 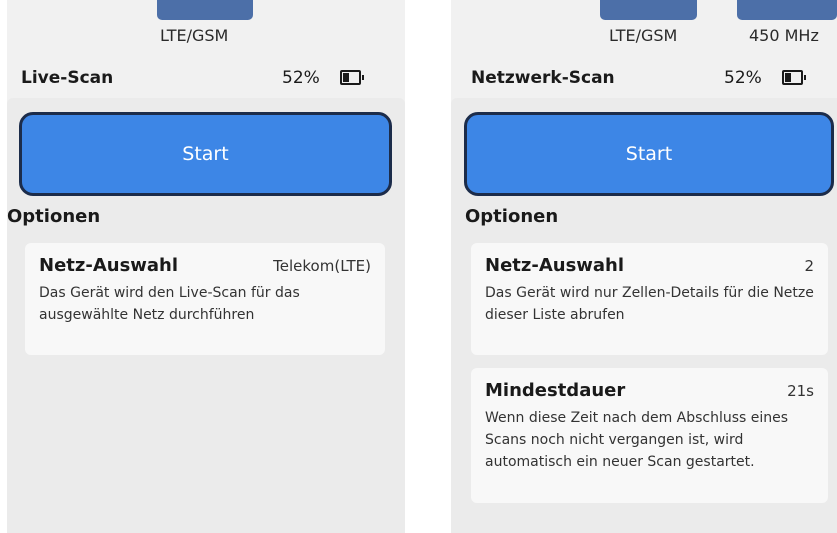 What do you see at coordinates (787, 10) in the screenshot?
I see `tab-450-mhz` at bounding box center [787, 10].